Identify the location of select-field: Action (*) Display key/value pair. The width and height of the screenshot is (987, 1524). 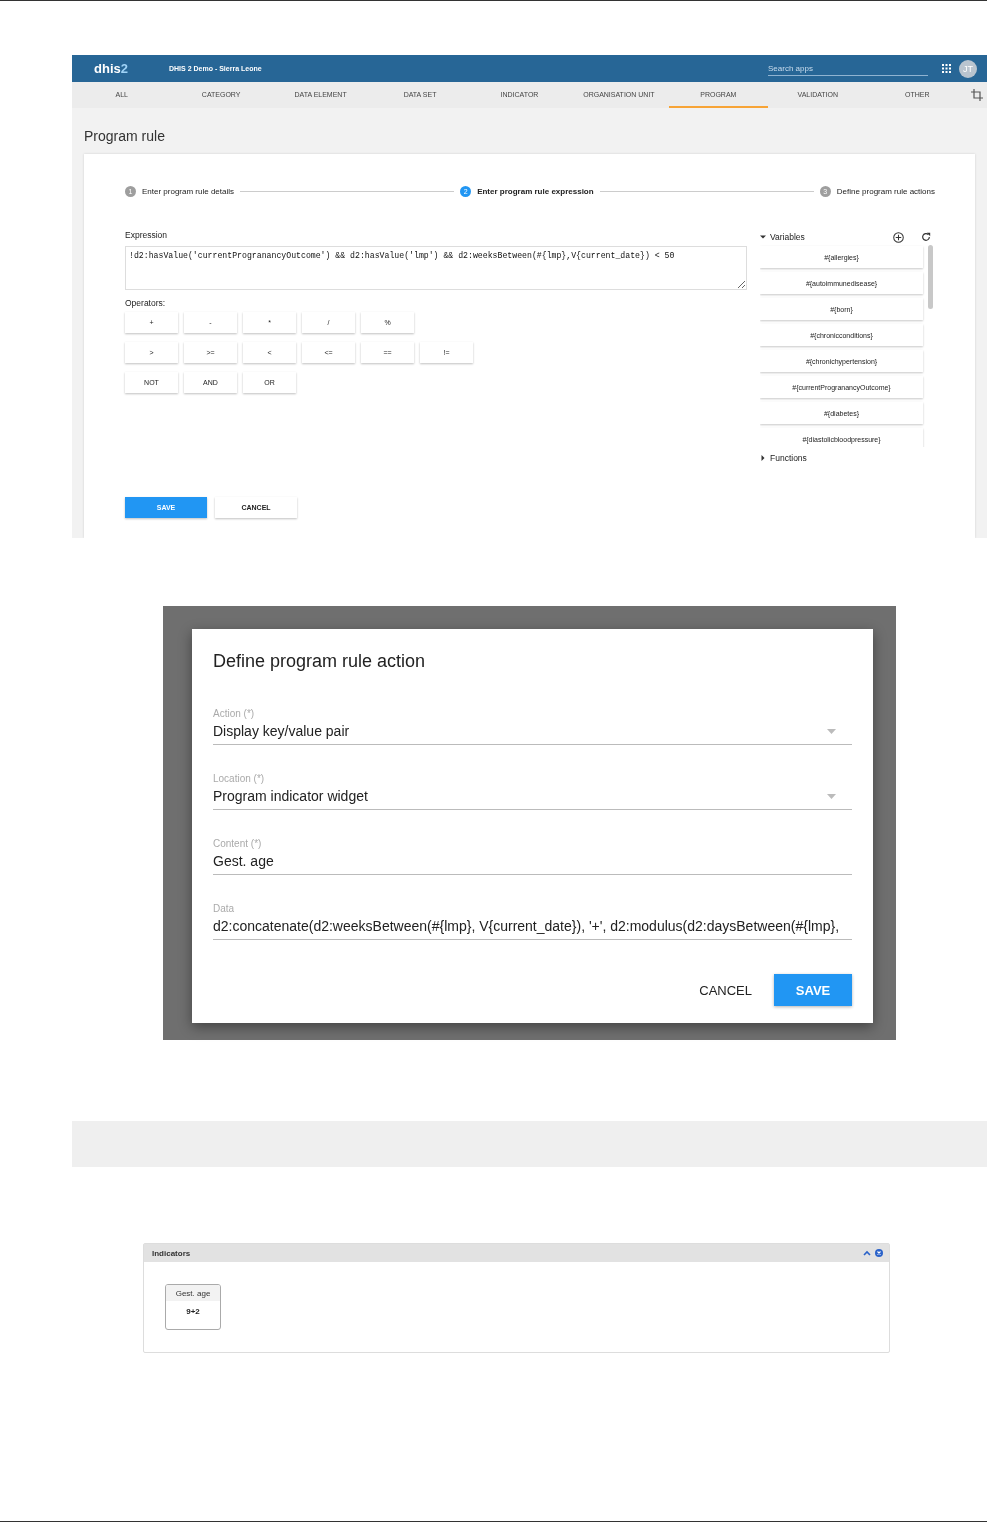
(532, 719).